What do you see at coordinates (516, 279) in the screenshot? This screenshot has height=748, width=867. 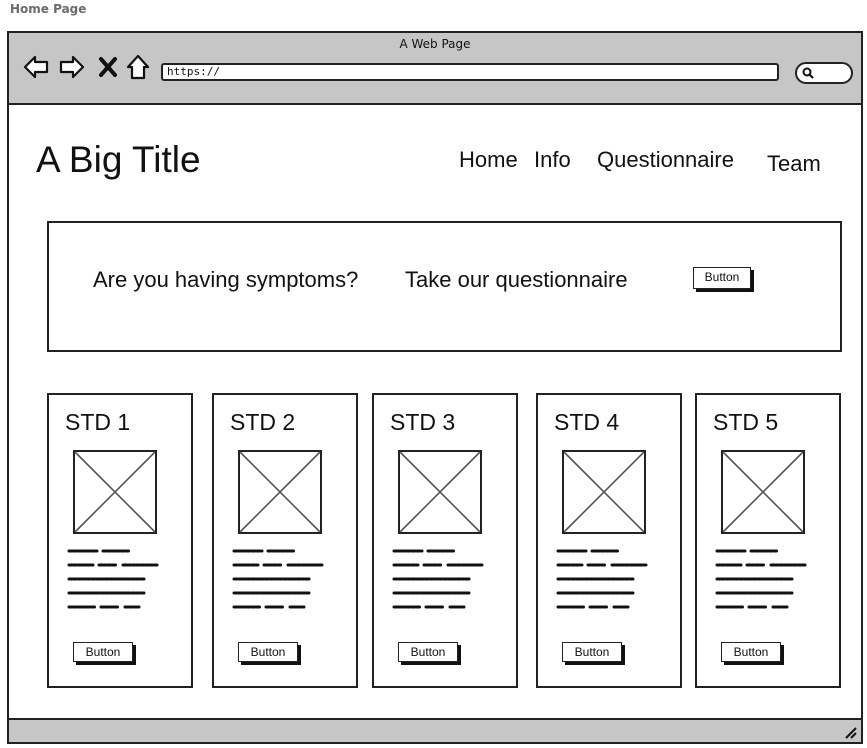 I see `hero-text-questionnaire: Take our questionnaire` at bounding box center [516, 279].